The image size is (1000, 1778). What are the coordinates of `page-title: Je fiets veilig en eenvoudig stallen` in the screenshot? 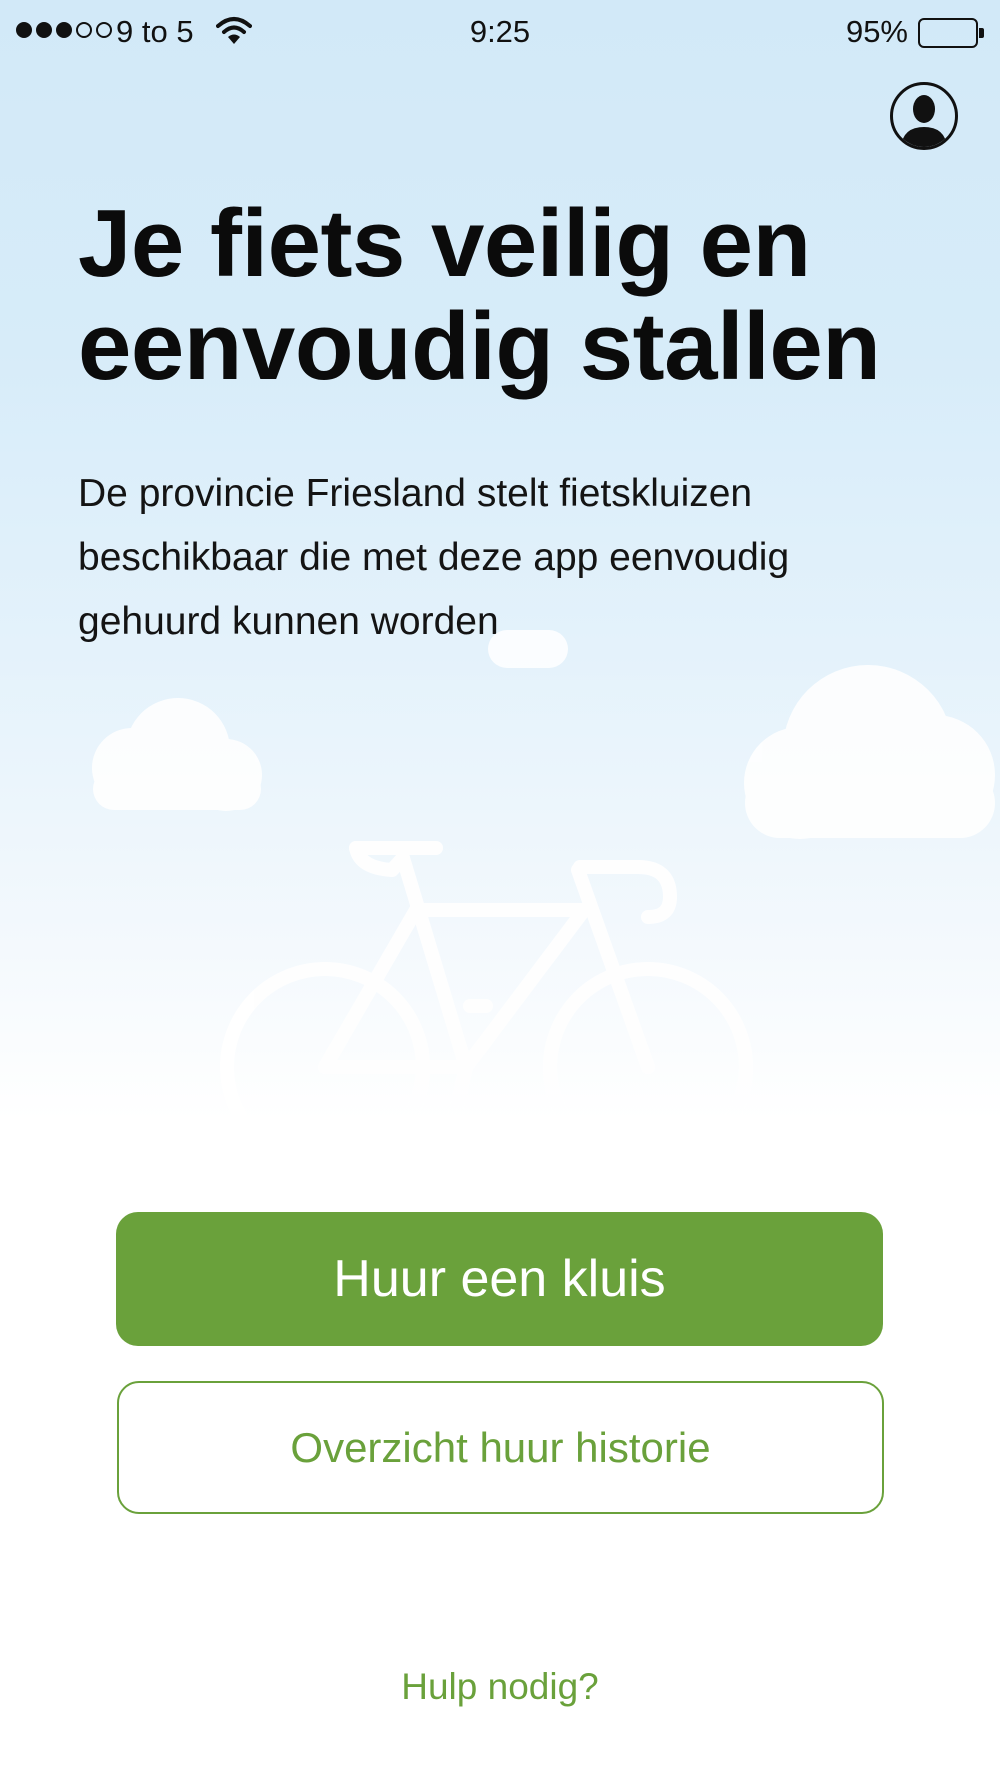 It's located at (518, 295).